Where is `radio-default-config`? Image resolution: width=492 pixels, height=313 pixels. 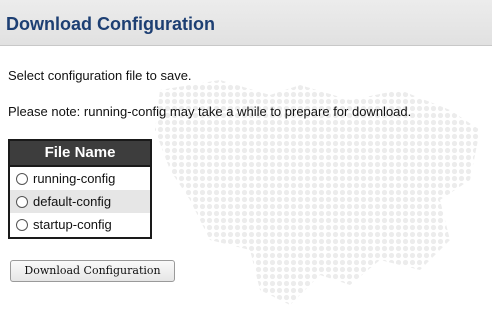 radio-default-config is located at coordinates (22, 201).